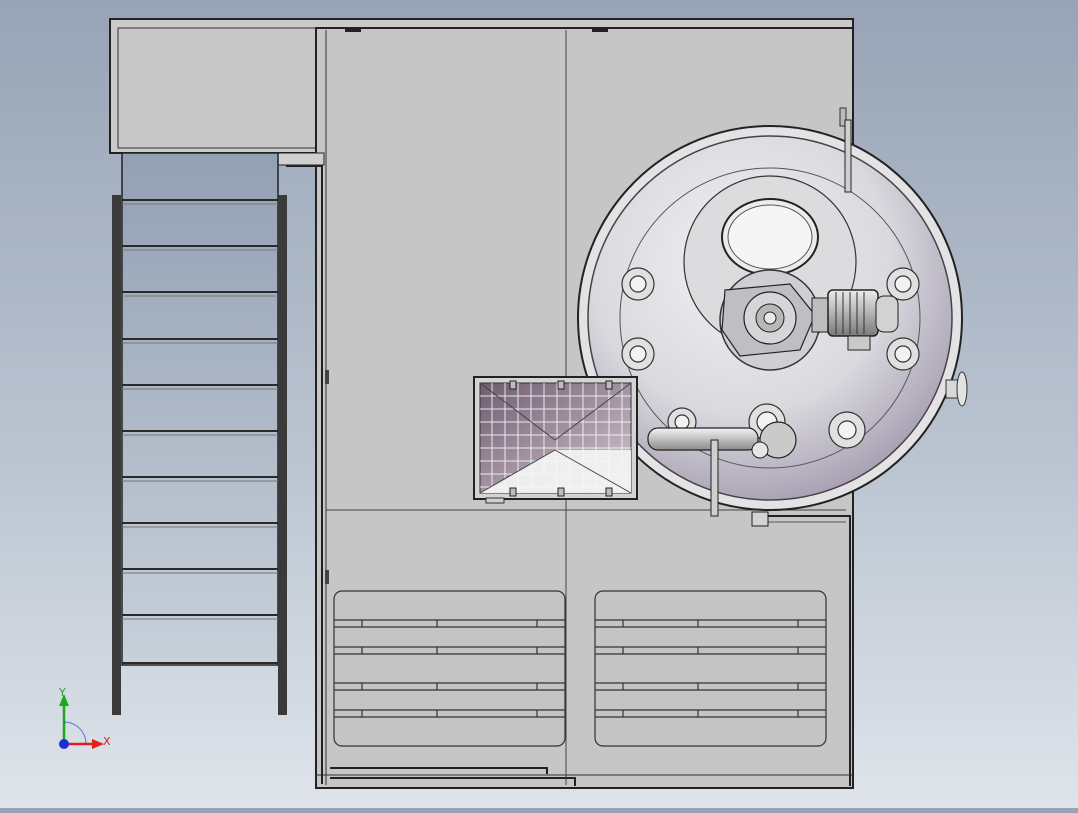  I want to click on x-axis-label: X, so click(107, 741).